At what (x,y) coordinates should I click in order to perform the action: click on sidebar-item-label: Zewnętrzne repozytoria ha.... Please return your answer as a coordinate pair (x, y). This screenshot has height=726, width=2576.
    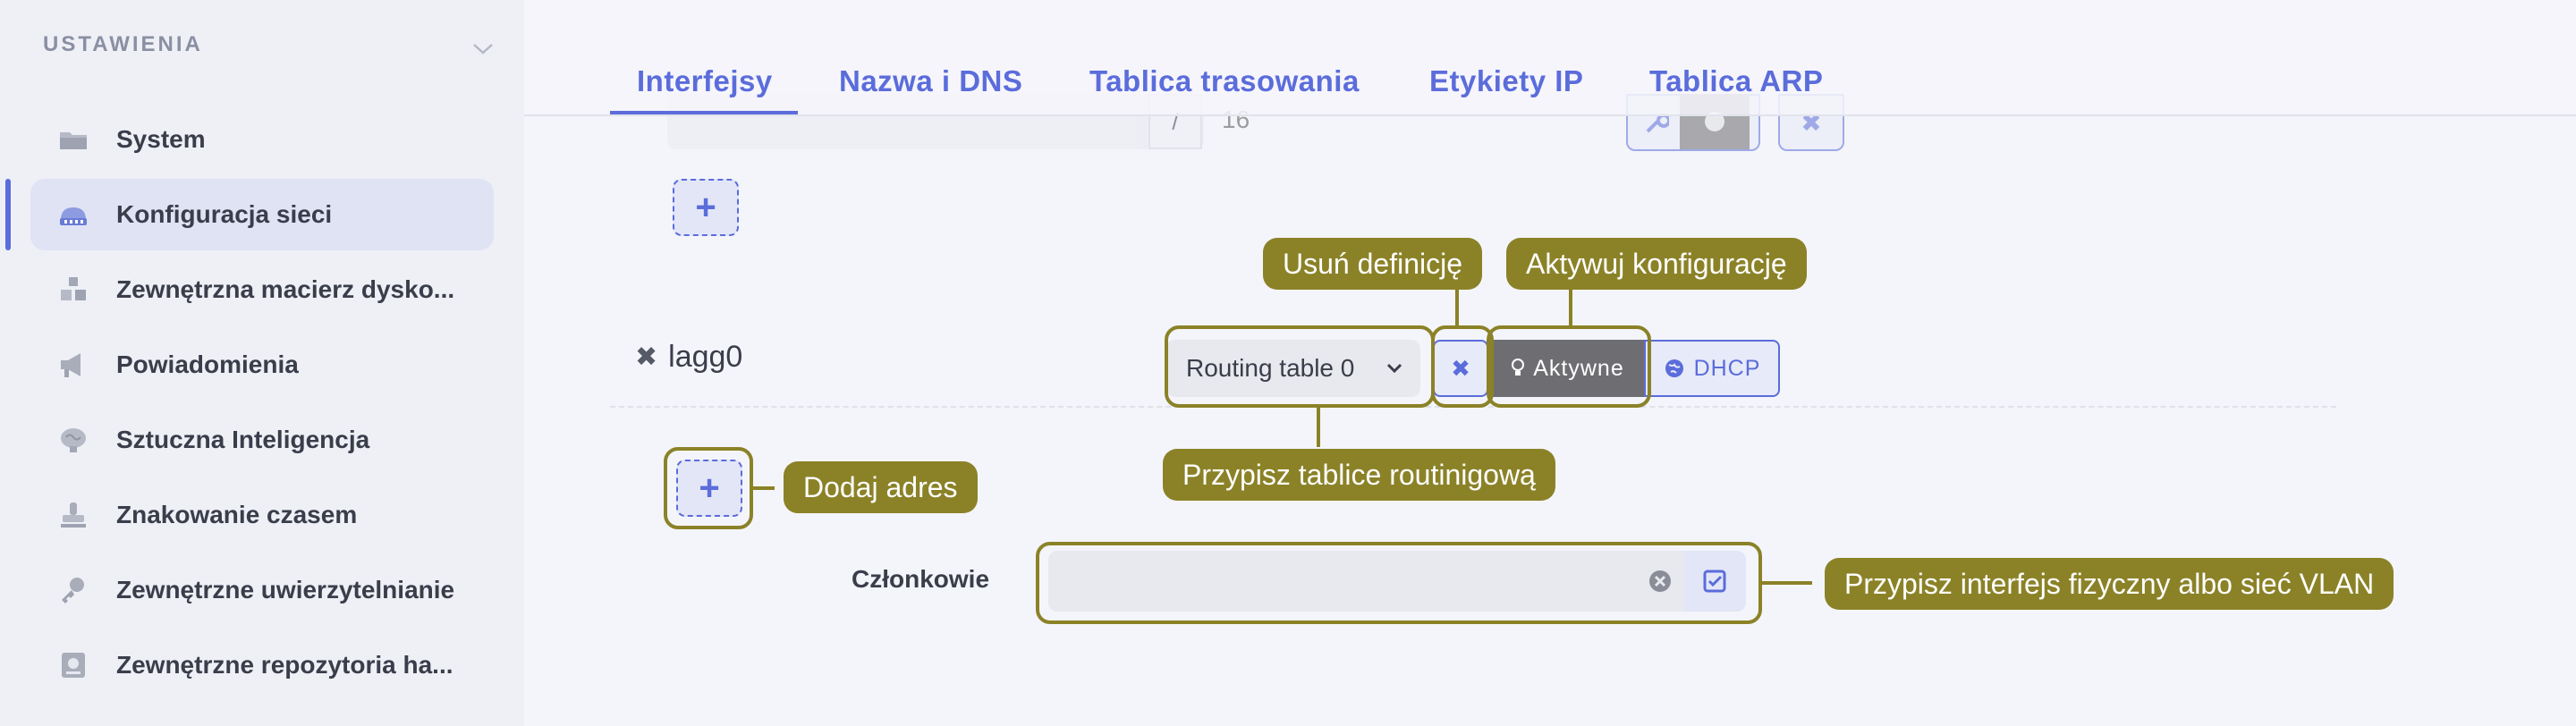
    Looking at the image, I should click on (284, 665).